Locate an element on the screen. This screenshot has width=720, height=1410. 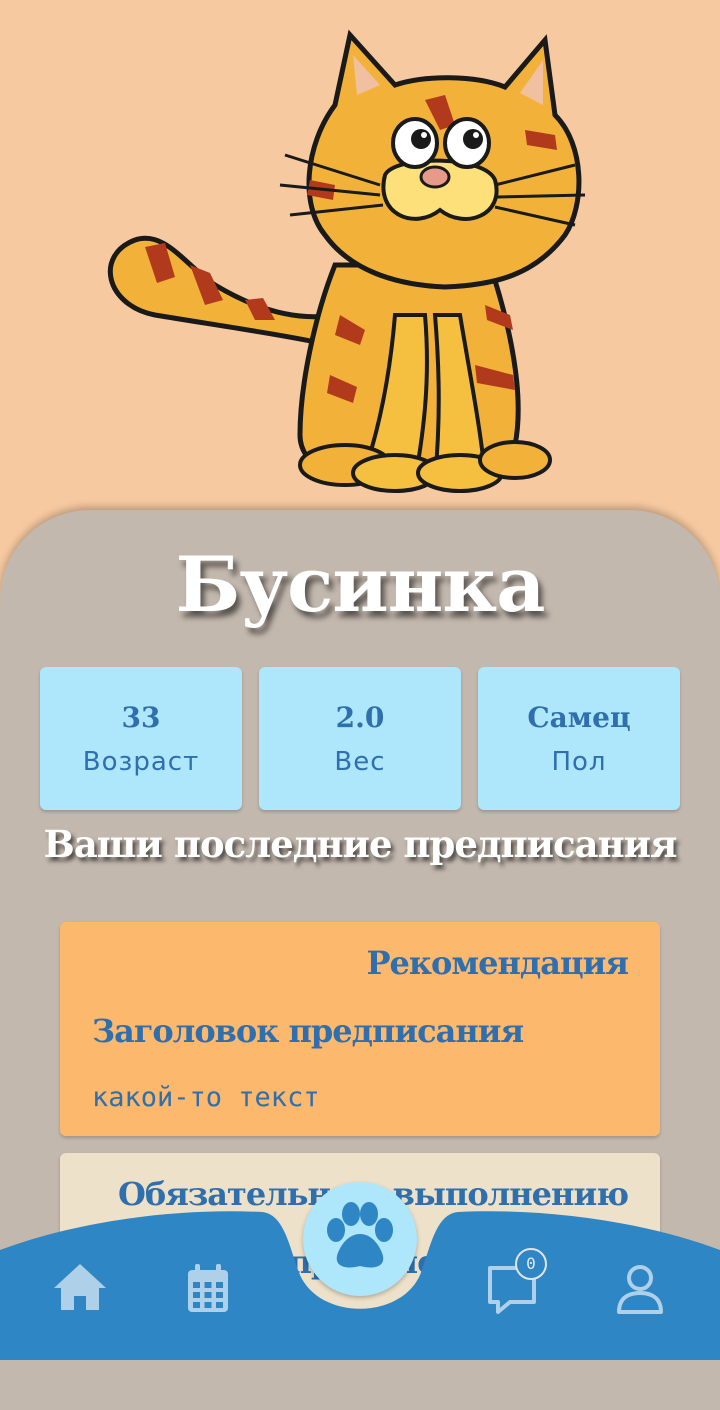
home-icon is located at coordinates (80, 1287).